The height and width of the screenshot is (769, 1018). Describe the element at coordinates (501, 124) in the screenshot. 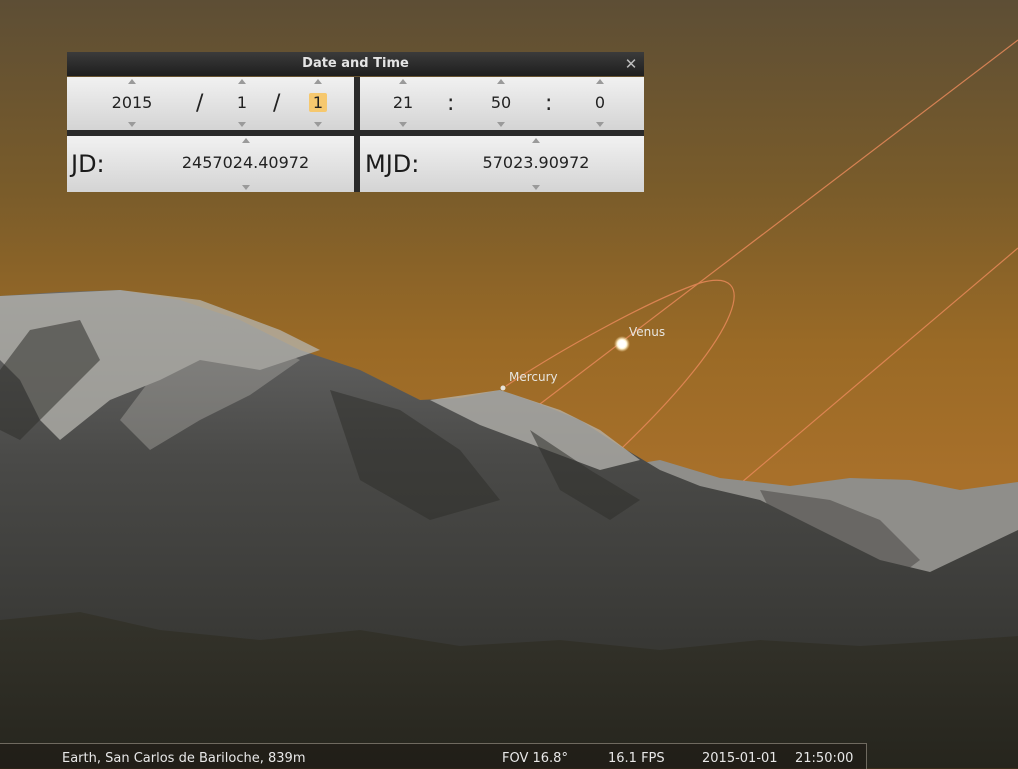

I see `minute-down-arrow` at that location.